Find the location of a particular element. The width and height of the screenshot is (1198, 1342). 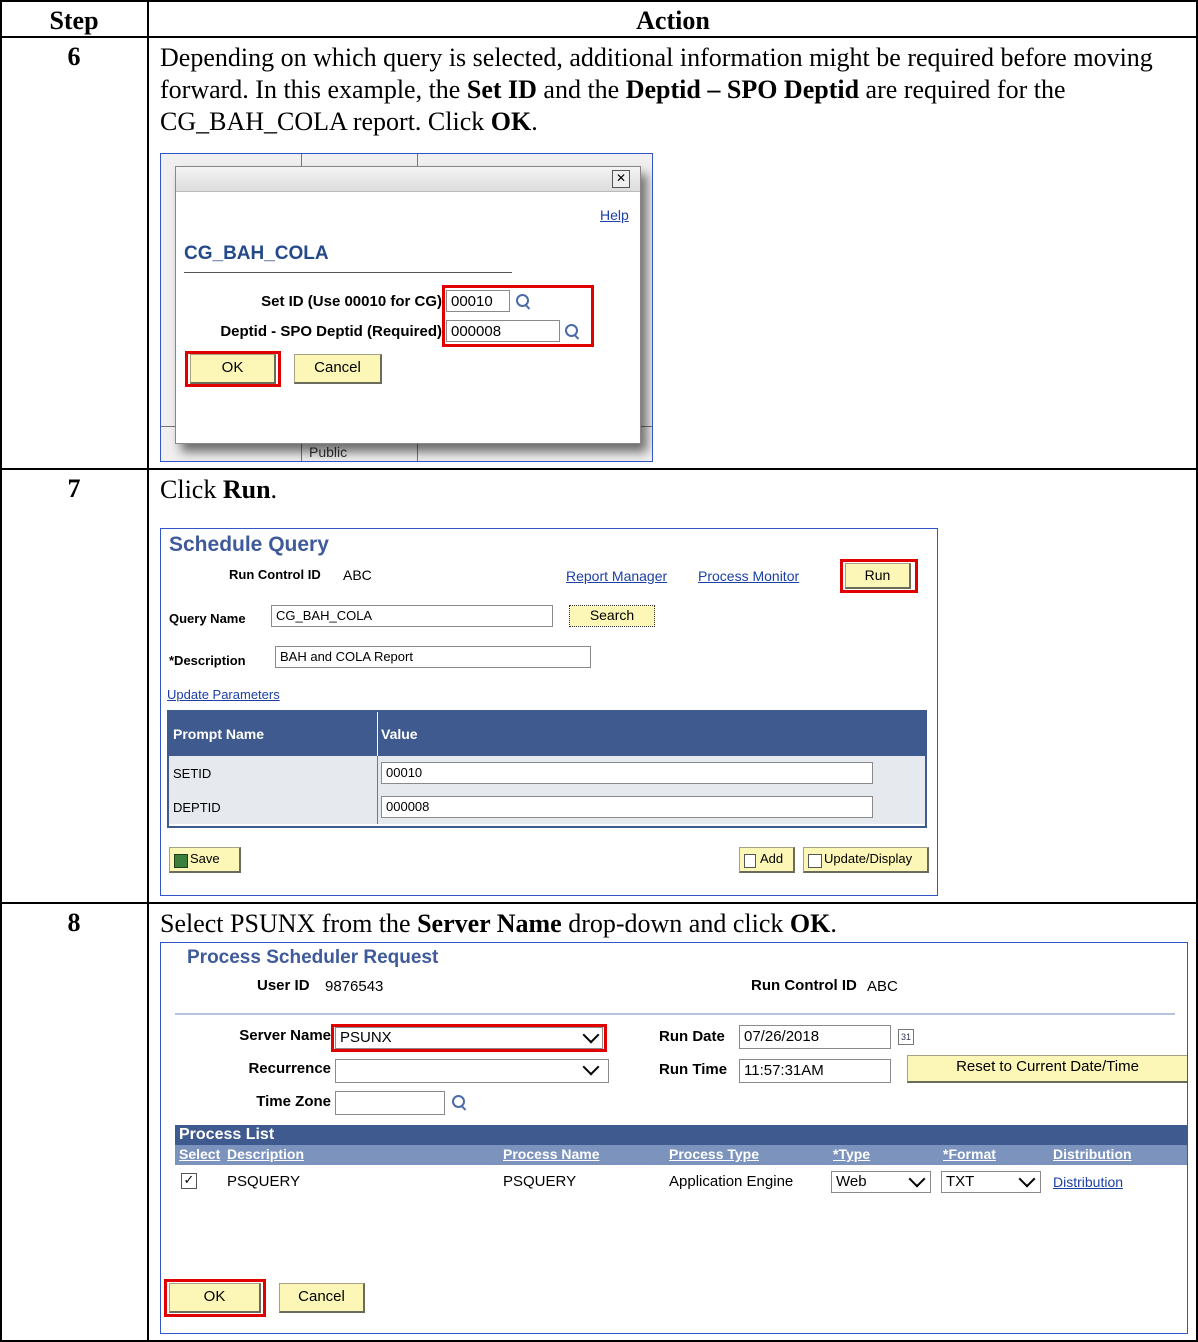

update-display-button: Update/Display is located at coordinates (866, 860).